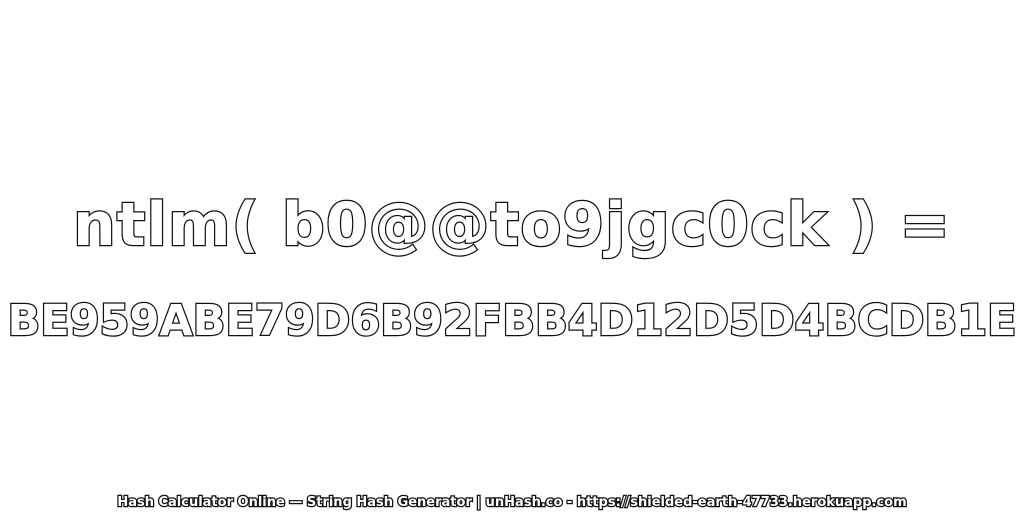 The width and height of the screenshot is (1024, 512). What do you see at coordinates (511, 225) in the screenshot?
I see `hash-expression: ntlm( b0@@to9jgc0ck ) =` at bounding box center [511, 225].